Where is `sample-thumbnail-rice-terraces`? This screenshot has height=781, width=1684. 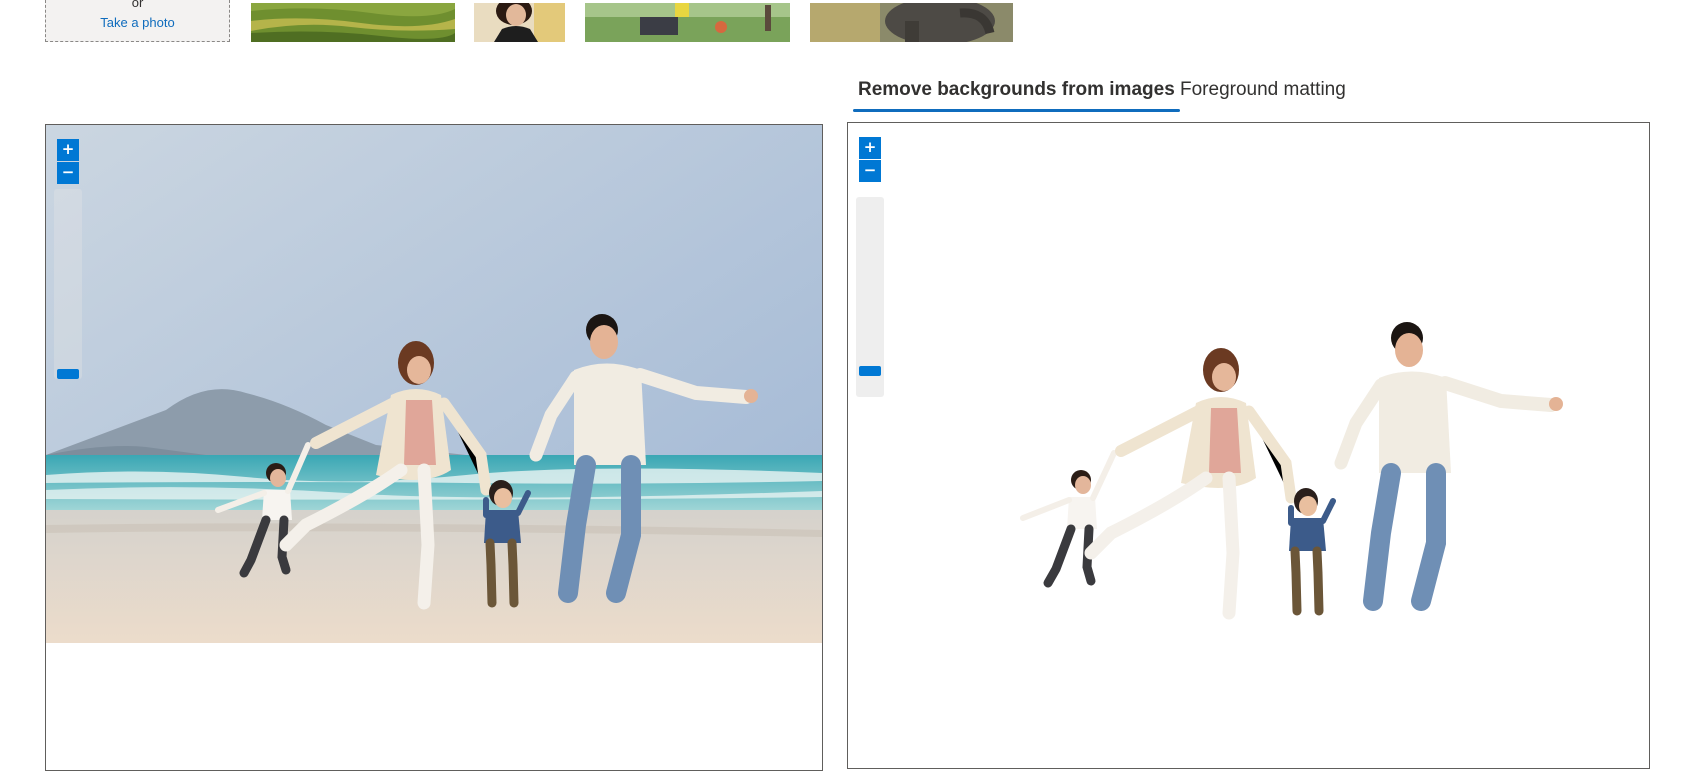
sample-thumbnail-rice-terraces is located at coordinates (353, 22).